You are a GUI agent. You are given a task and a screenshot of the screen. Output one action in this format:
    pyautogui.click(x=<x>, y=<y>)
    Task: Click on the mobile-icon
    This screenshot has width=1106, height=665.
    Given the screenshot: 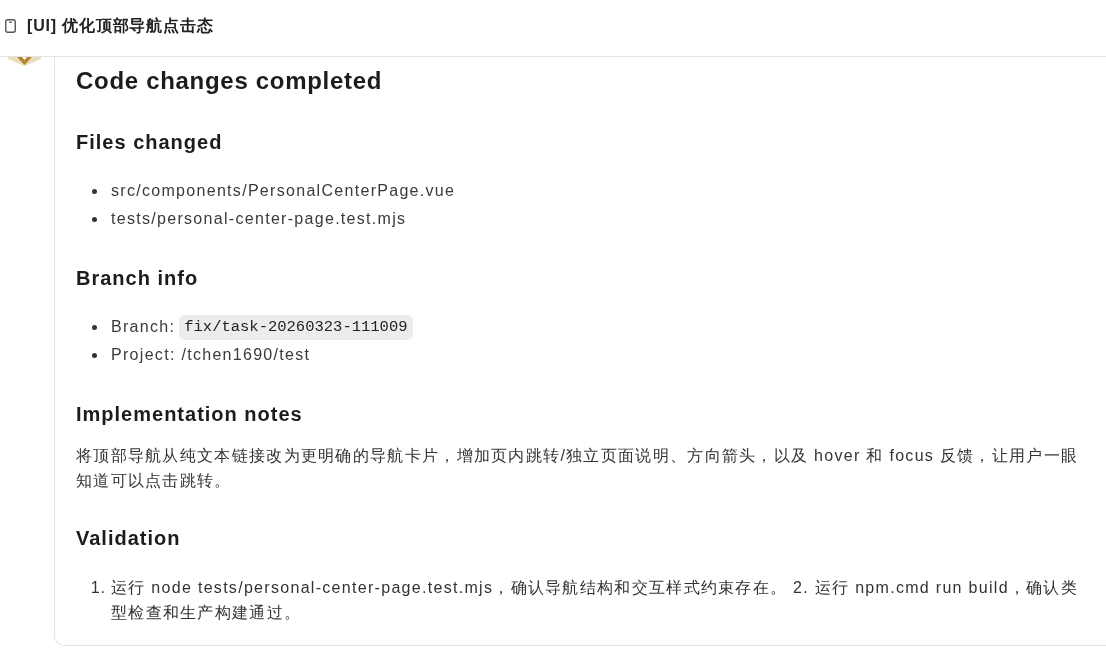 What is the action you would take?
    pyautogui.click(x=10, y=25)
    